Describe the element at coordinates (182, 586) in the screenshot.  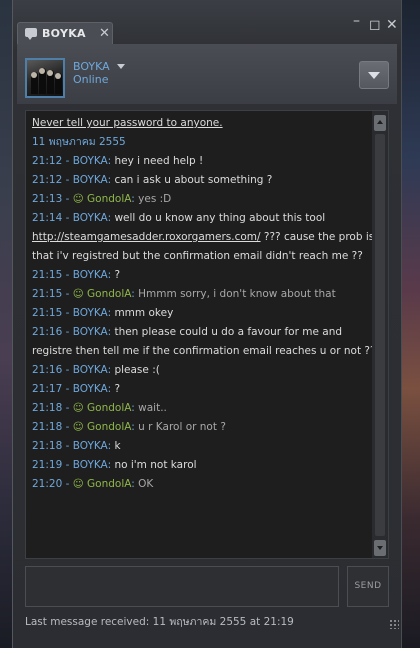
I see `message-input` at that location.